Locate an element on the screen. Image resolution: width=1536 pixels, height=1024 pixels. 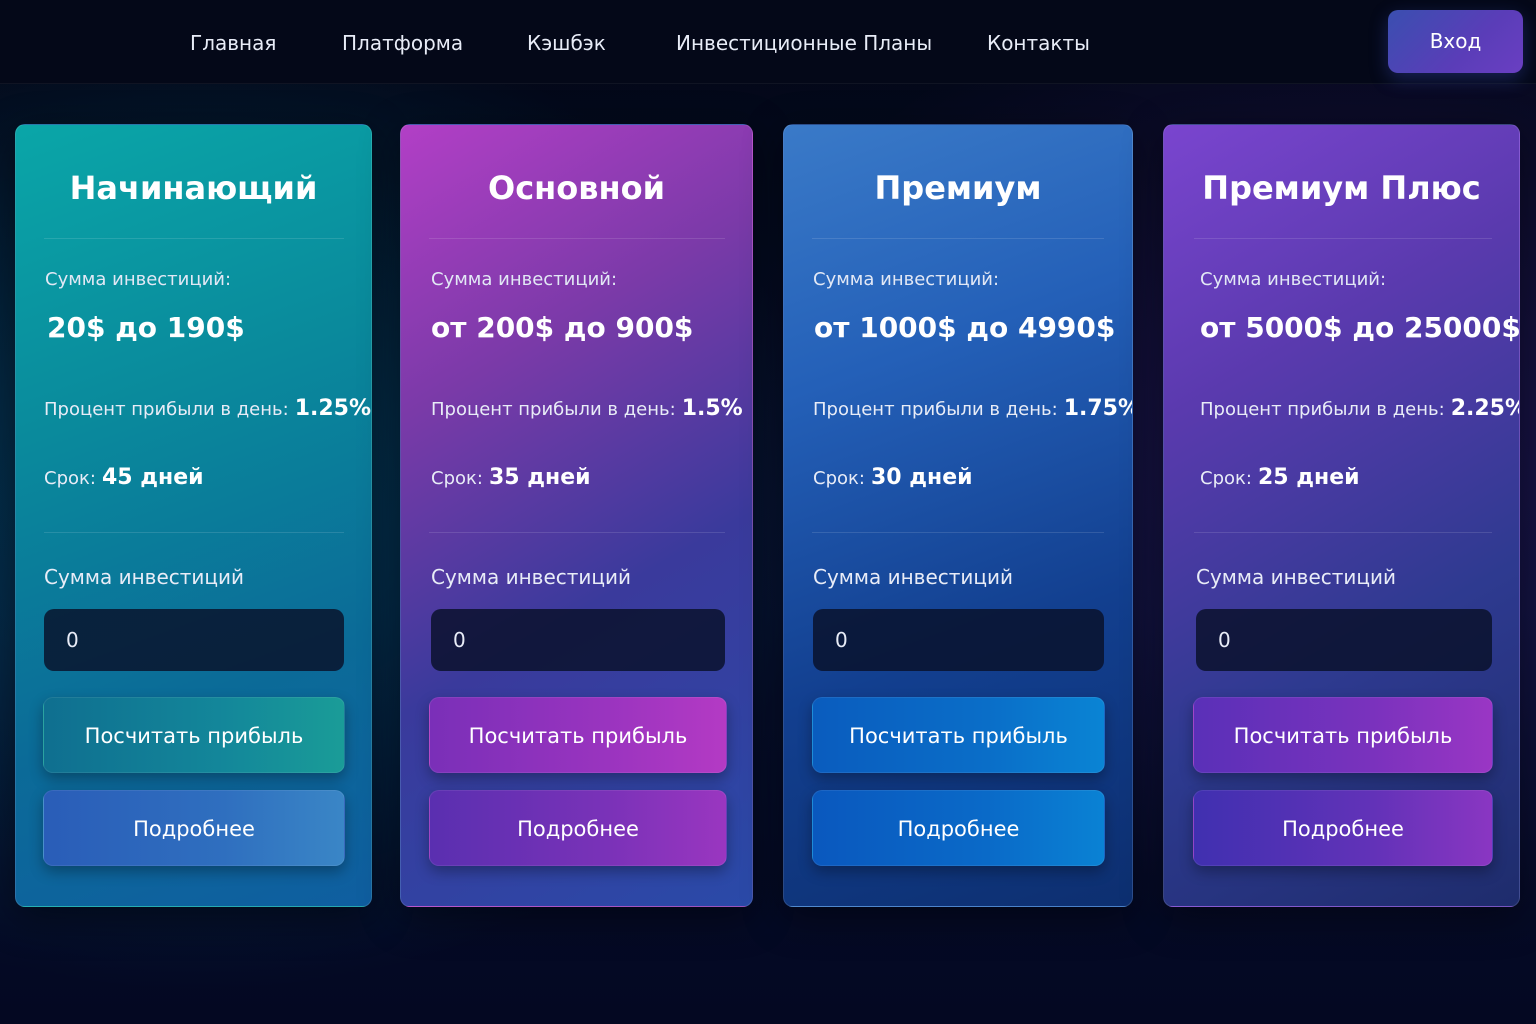
plan-title: Премиум Плюс is located at coordinates (1341, 188).